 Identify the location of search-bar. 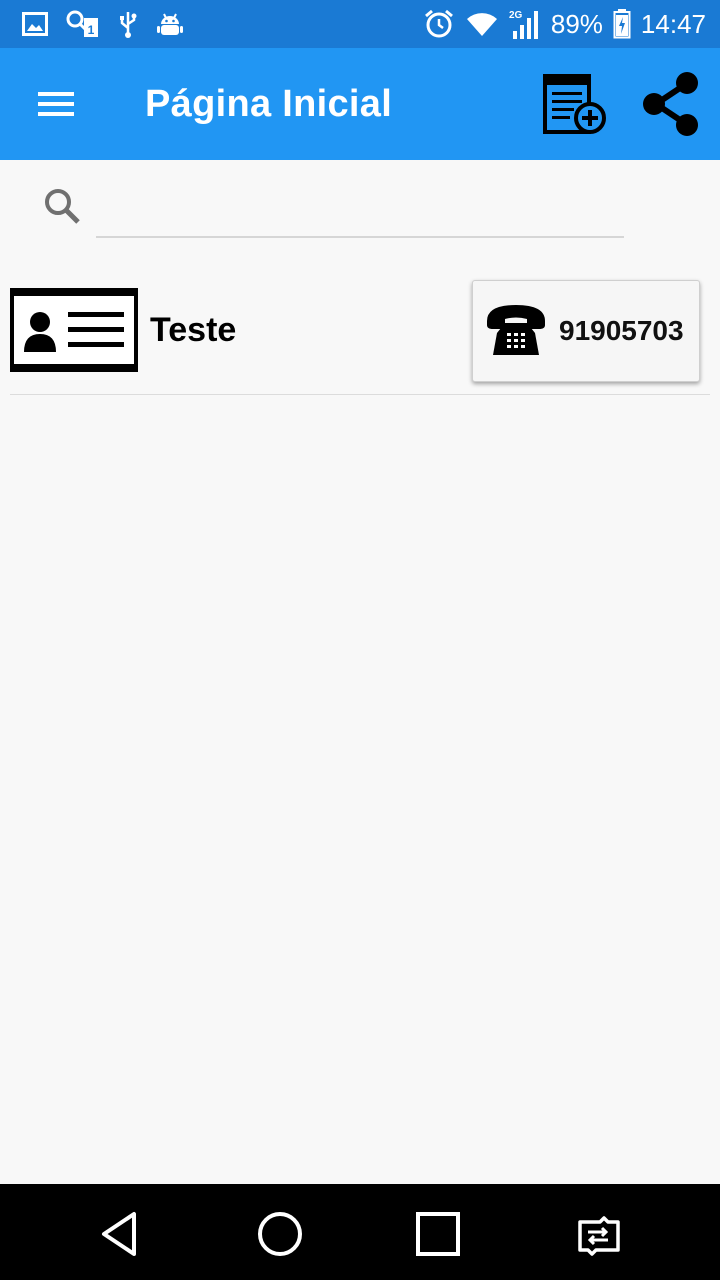
(360, 205).